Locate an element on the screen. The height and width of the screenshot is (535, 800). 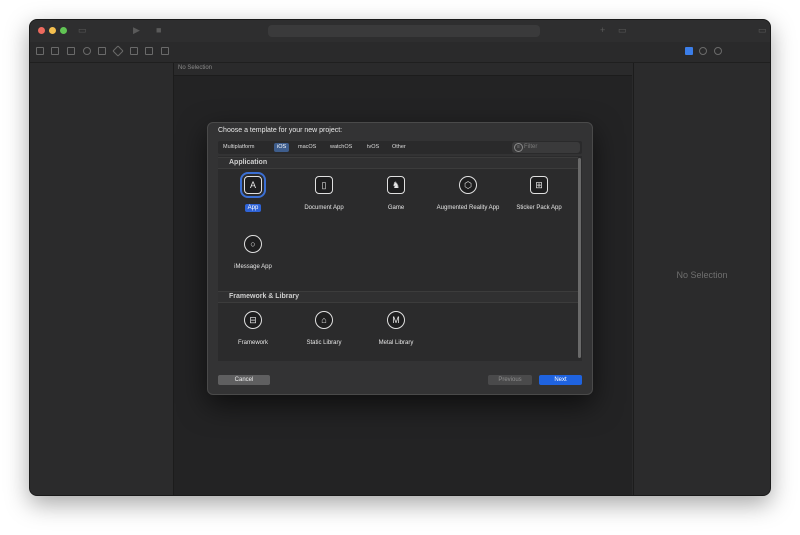
tab-tvos: tvOS is located at coordinates (373, 147).